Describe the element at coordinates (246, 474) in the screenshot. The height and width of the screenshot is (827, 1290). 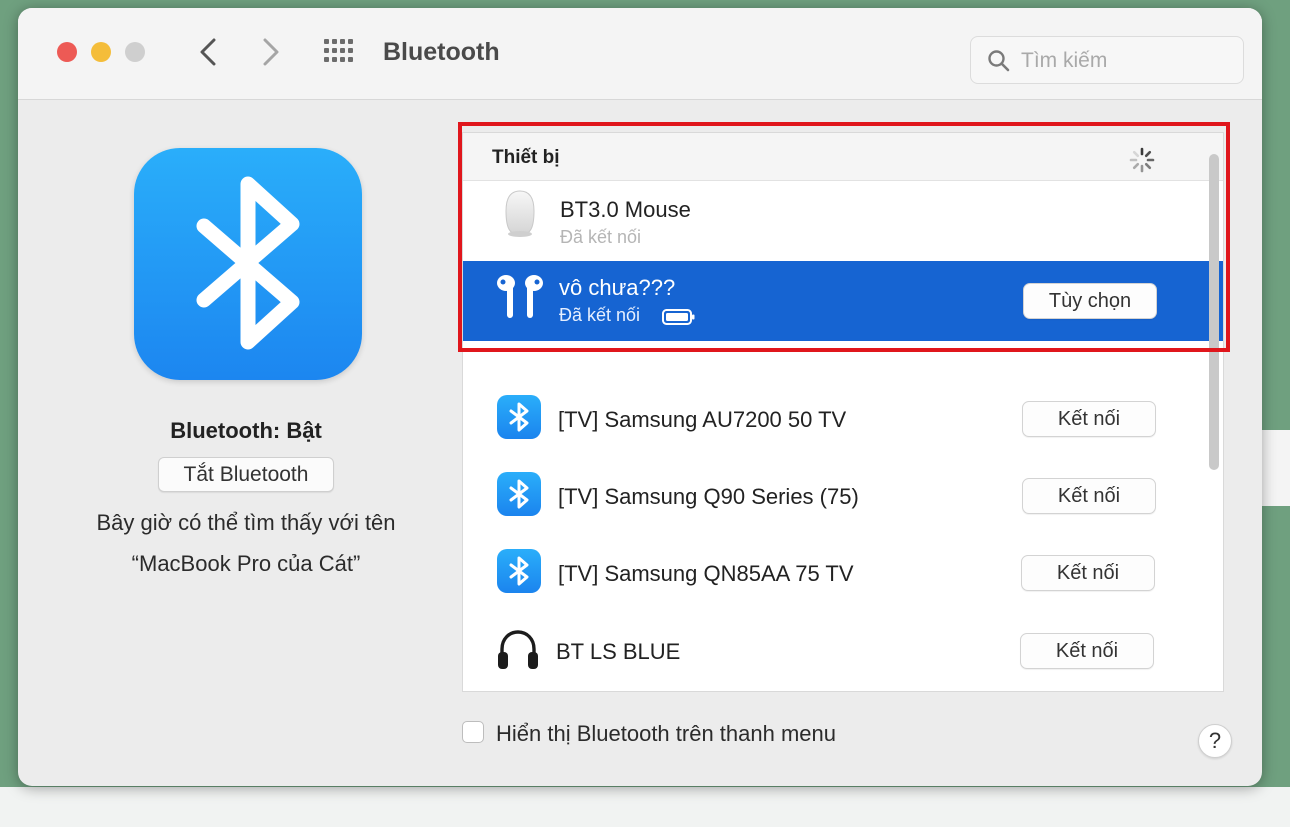
I see `turn-off-bluetooth-button: Tắt Bluetooth` at that location.